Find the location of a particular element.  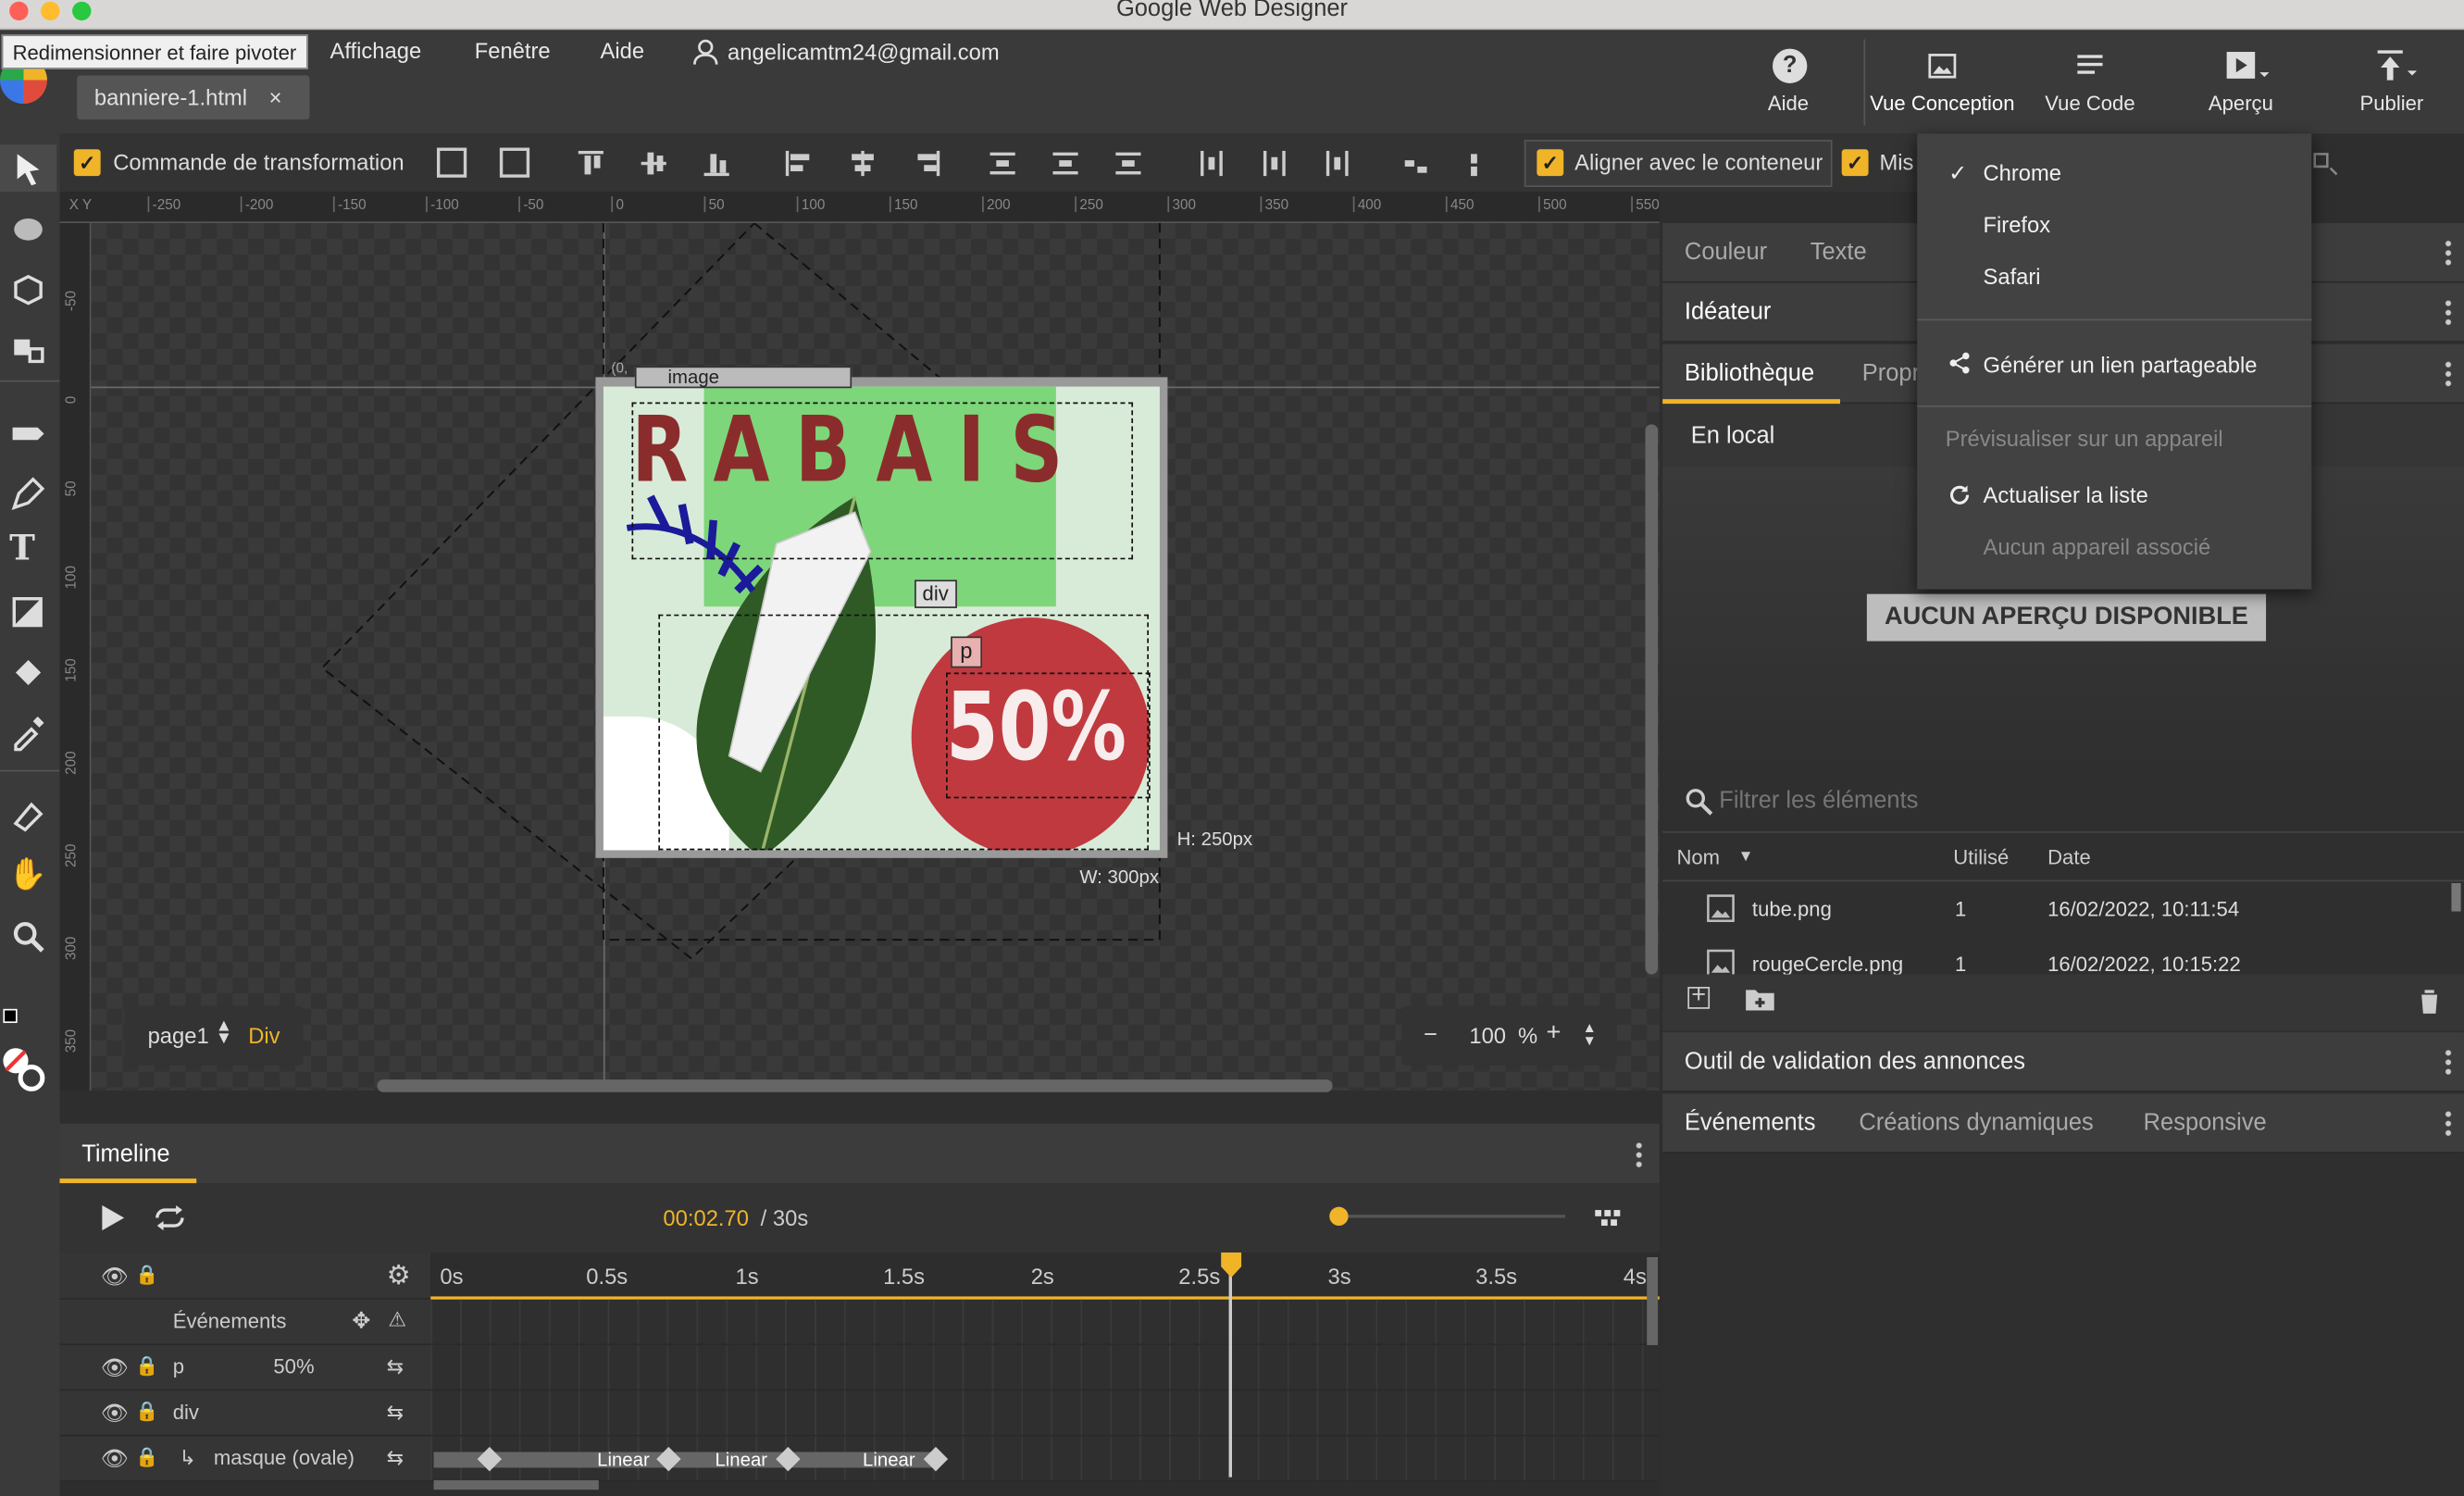

stage-transform-icon is located at coordinates (28, 817).